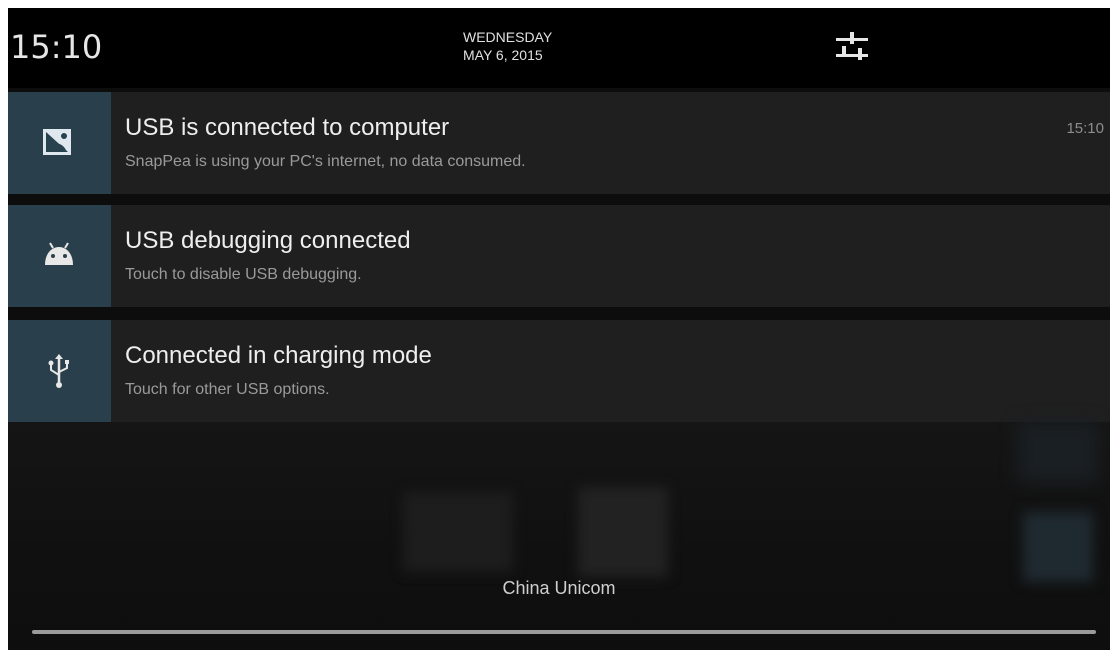 The image size is (1110, 650). What do you see at coordinates (528, 46) in the screenshot?
I see `date-block: WEDNESDAY MAY 6, 2015` at bounding box center [528, 46].